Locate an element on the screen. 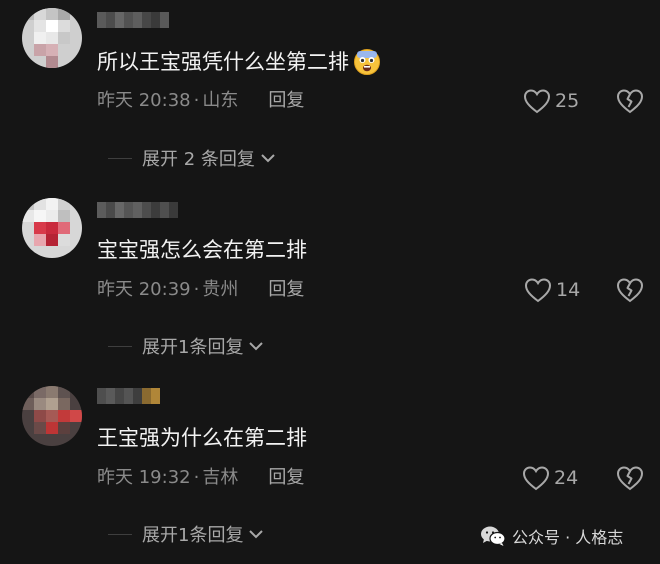 The width and height of the screenshot is (660, 564). comment-text-content: 王宝强为什么在第二排 is located at coordinates (202, 438).